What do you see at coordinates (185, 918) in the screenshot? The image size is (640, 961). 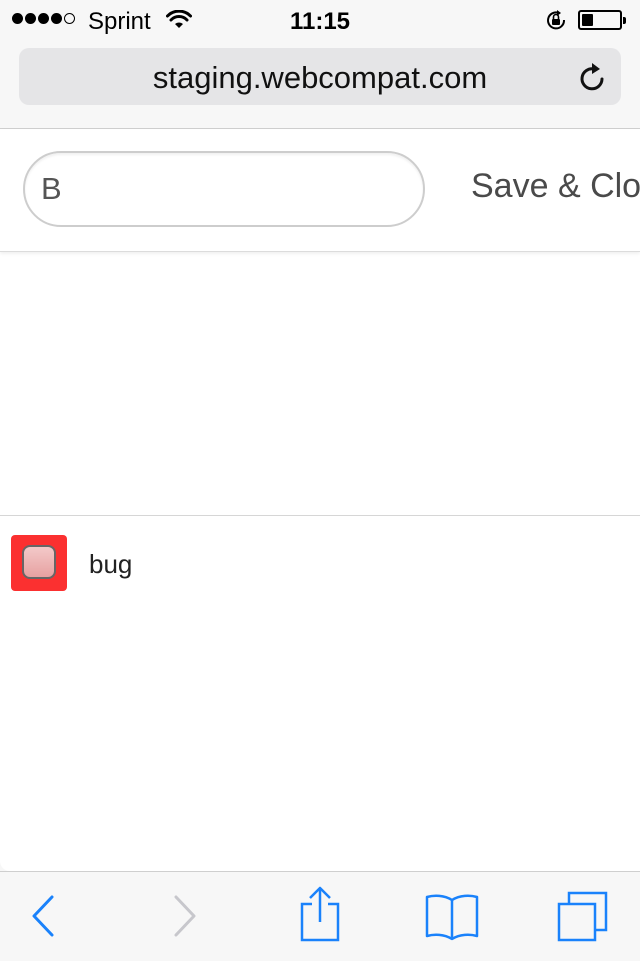 I see `forward-icon` at bounding box center [185, 918].